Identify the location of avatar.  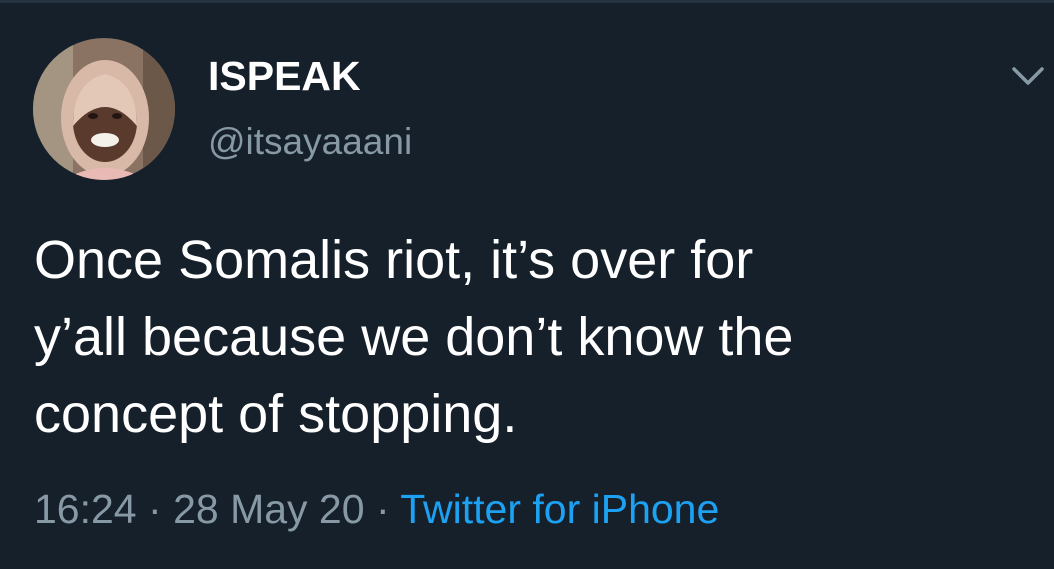
(104, 109).